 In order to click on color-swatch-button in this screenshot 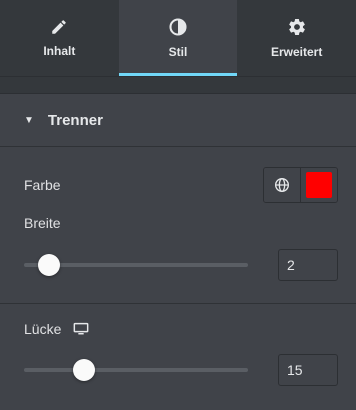, I will do `click(319, 185)`.